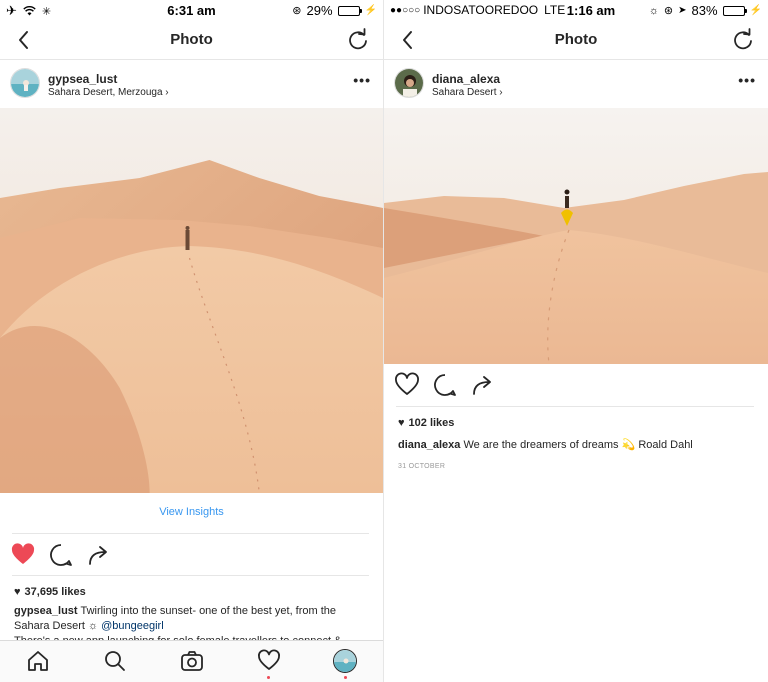 The width and height of the screenshot is (768, 682). I want to click on likes-count: ♥ 102 likes, so click(426, 423).